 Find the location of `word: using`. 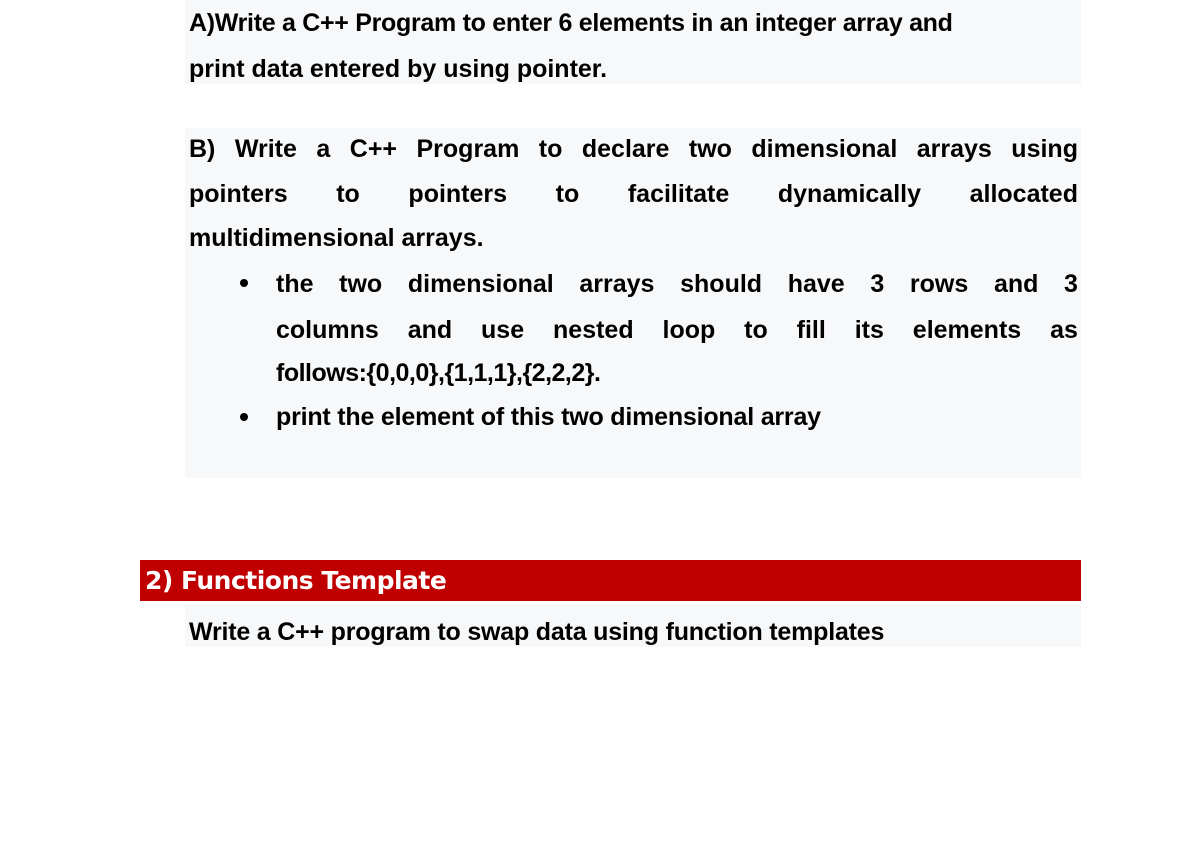

word: using is located at coordinates (1044, 149).